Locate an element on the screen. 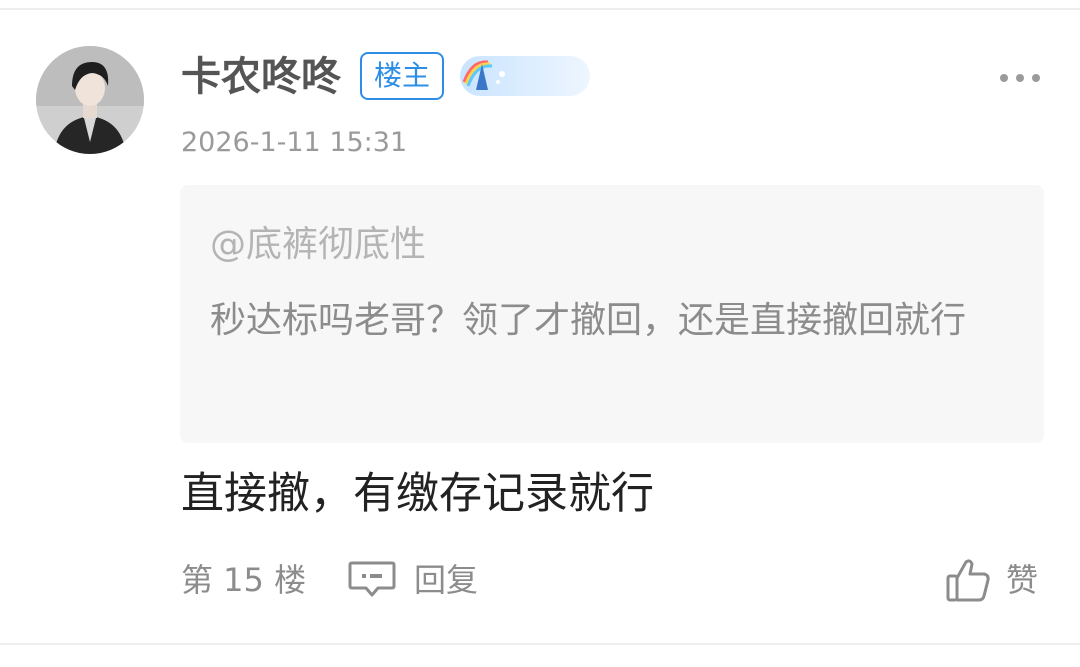 The width and height of the screenshot is (1080, 667). post-timestamp: 2026-1-11 15:31 is located at coordinates (294, 142).